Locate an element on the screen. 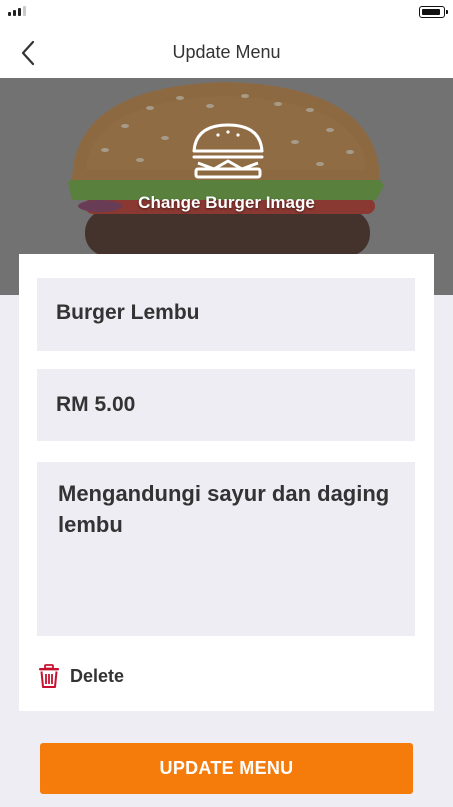 The width and height of the screenshot is (453, 807). page-title: Update Menu is located at coordinates (226, 52).